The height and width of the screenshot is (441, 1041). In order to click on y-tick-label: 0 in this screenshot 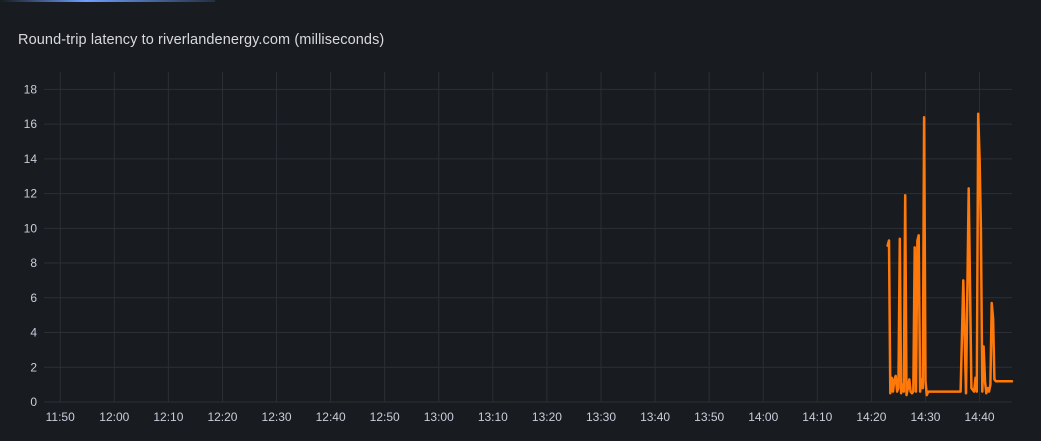, I will do `click(33, 402)`.